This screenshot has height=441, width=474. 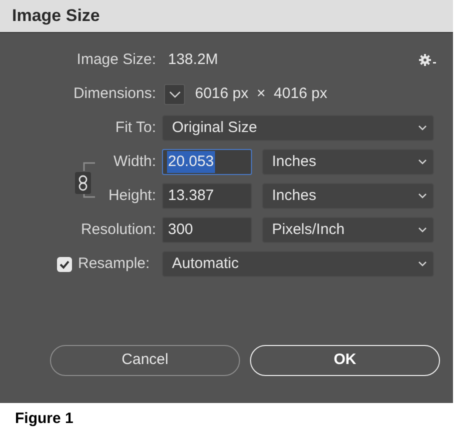 I want to click on dropdown: Automatic, so click(x=298, y=264).